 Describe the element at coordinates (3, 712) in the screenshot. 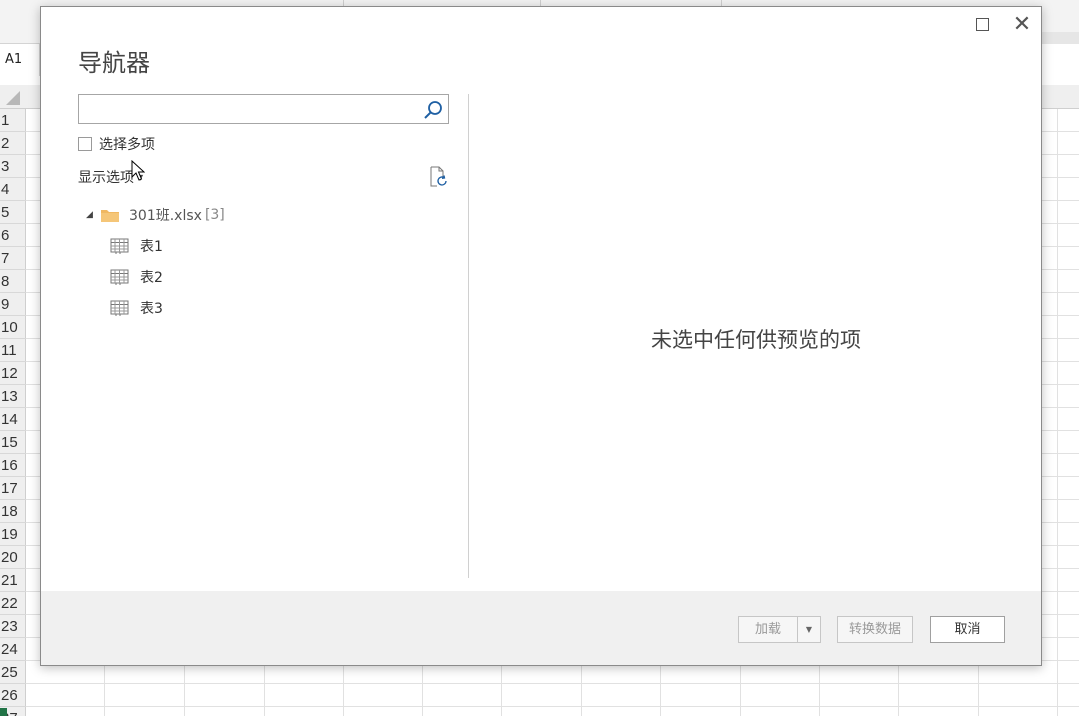

I see `active-cell-marker` at that location.